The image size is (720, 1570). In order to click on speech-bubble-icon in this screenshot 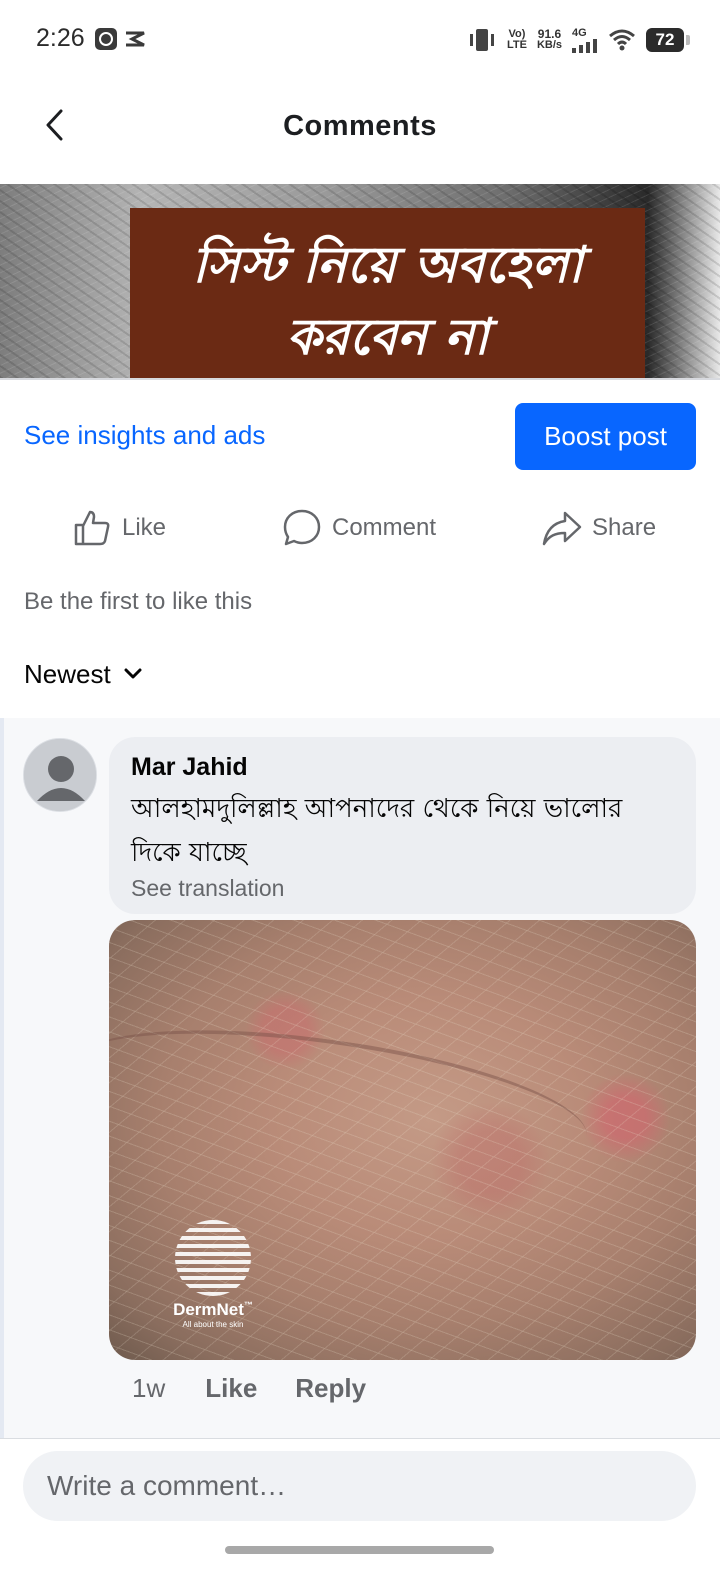, I will do `click(302, 527)`.